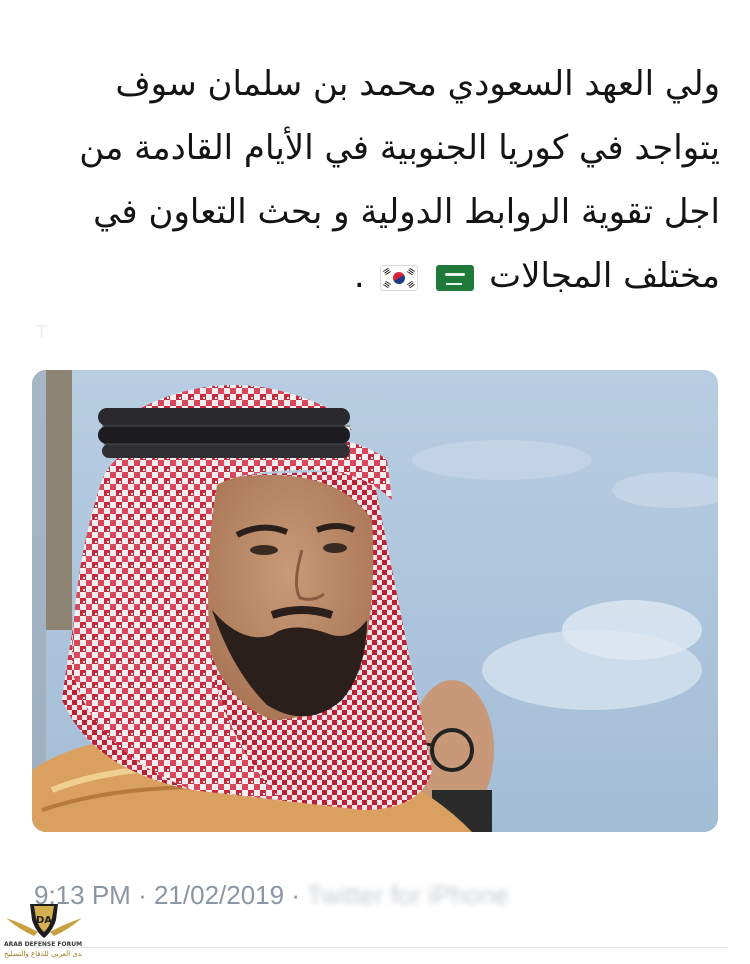 This screenshot has height=964, width=750. Describe the element at coordinates (398, 277) in the screenshot. I see `korea-flag-icon` at that location.